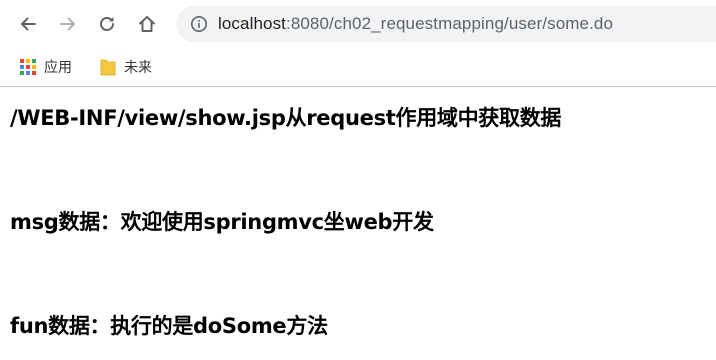 Image resolution: width=716 pixels, height=360 pixels. What do you see at coordinates (58, 68) in the screenshot?
I see `bookmark-apps-label: 应用` at bounding box center [58, 68].